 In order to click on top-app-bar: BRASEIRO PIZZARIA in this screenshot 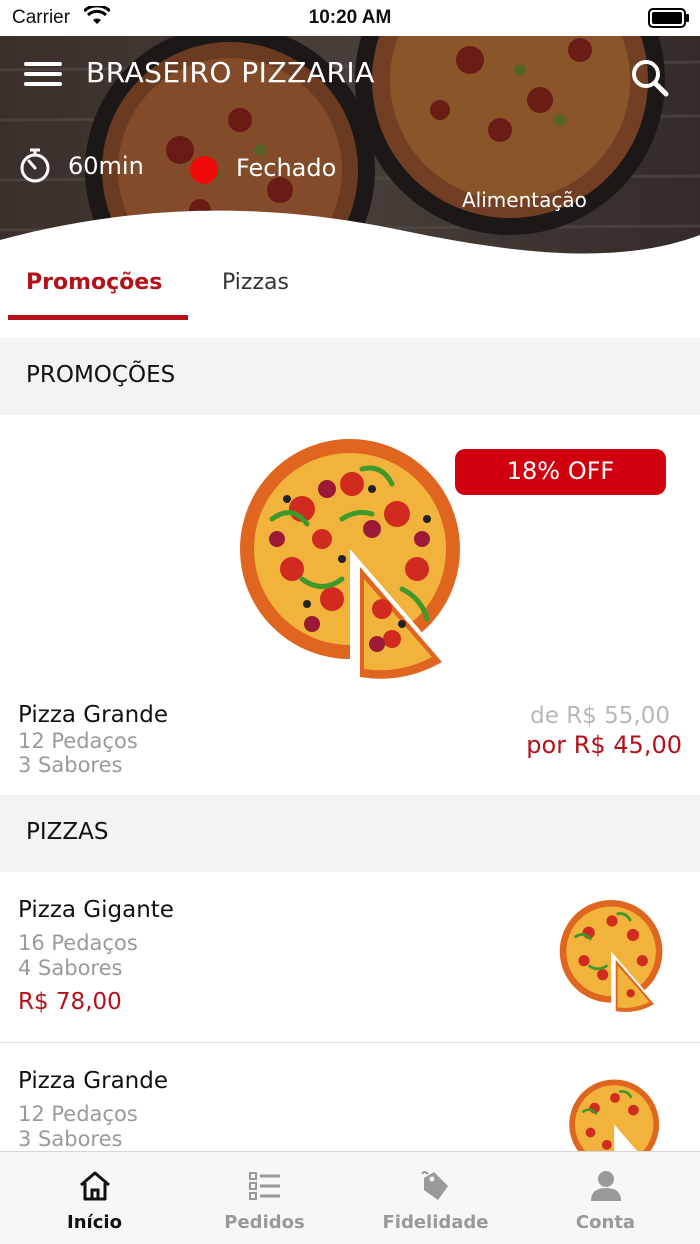, I will do `click(350, 76)`.